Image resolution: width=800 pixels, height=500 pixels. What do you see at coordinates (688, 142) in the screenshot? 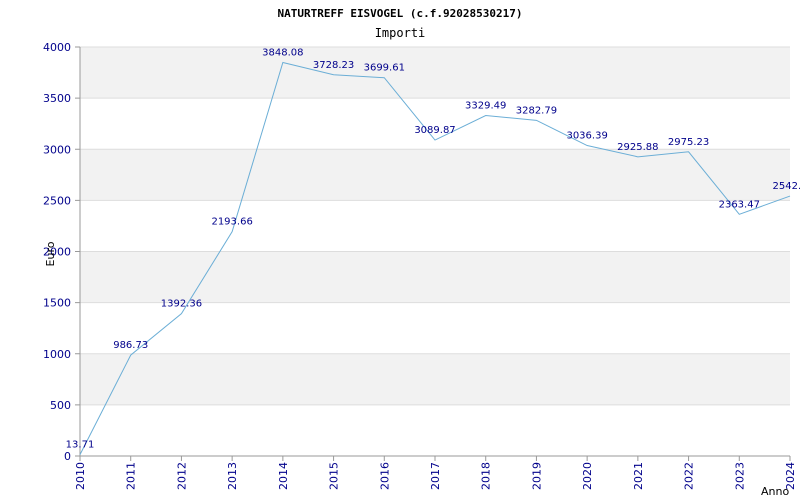
I see `data-label: 2975.23` at bounding box center [688, 142].